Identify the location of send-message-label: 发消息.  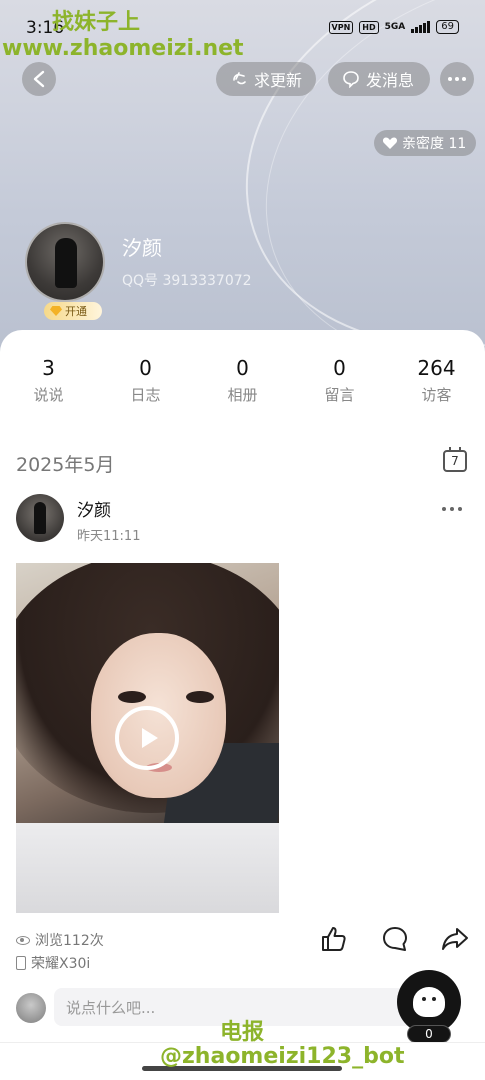
(390, 80).